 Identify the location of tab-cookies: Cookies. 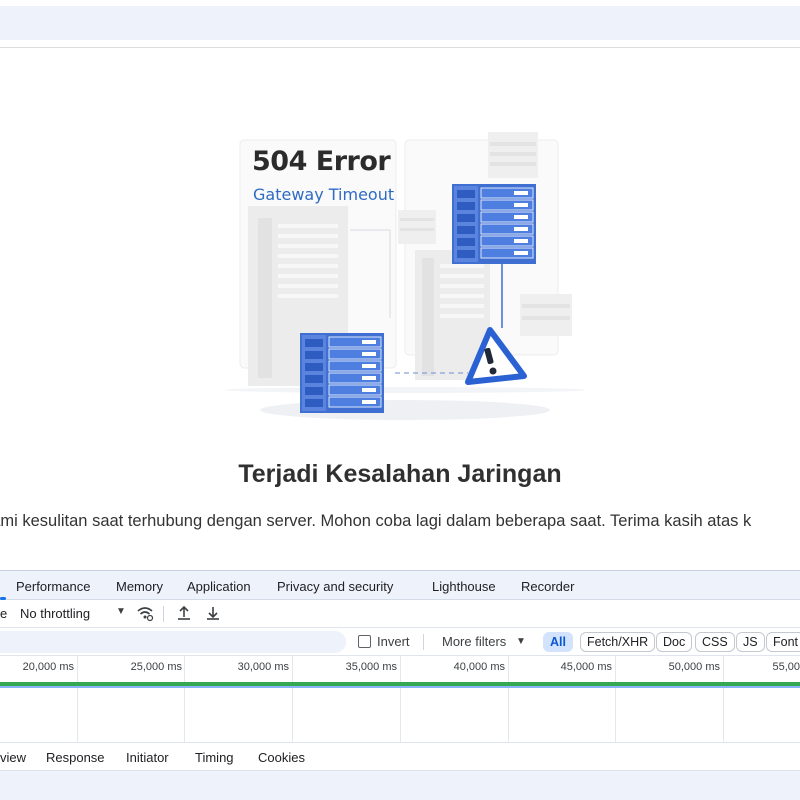
(281, 757).